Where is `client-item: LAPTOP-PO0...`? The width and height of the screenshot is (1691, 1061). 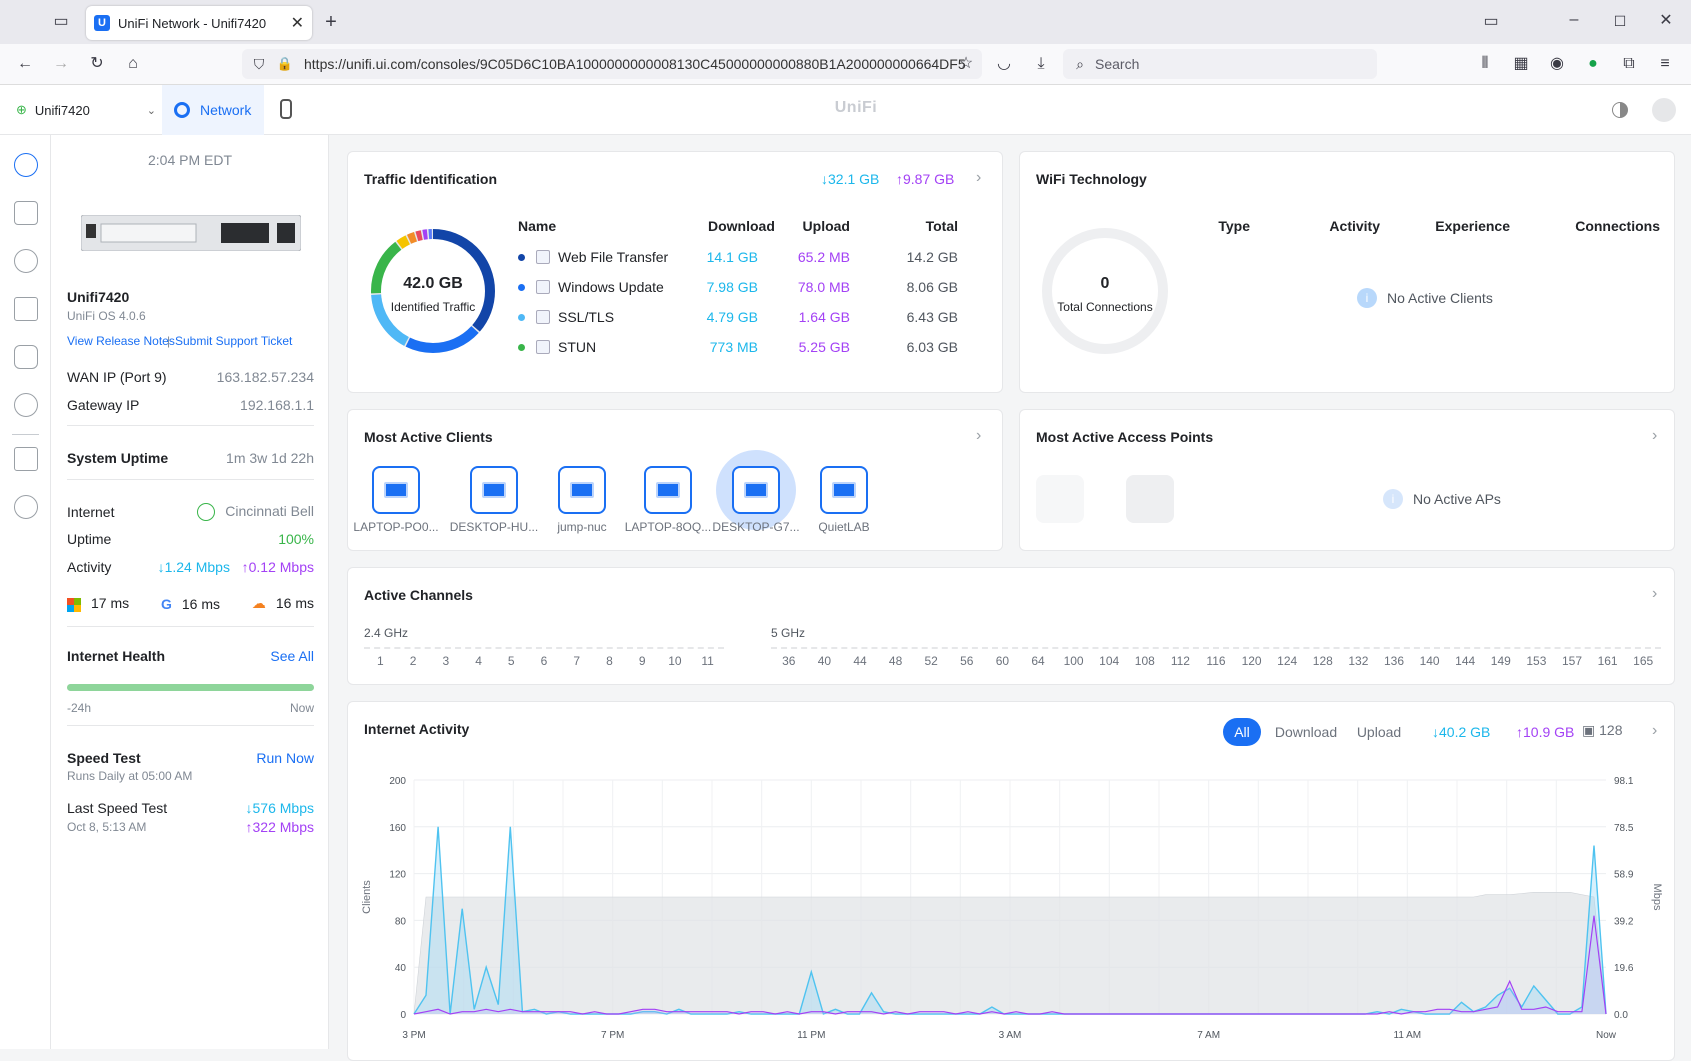
client-item: LAPTOP-PO0... is located at coordinates (396, 500).